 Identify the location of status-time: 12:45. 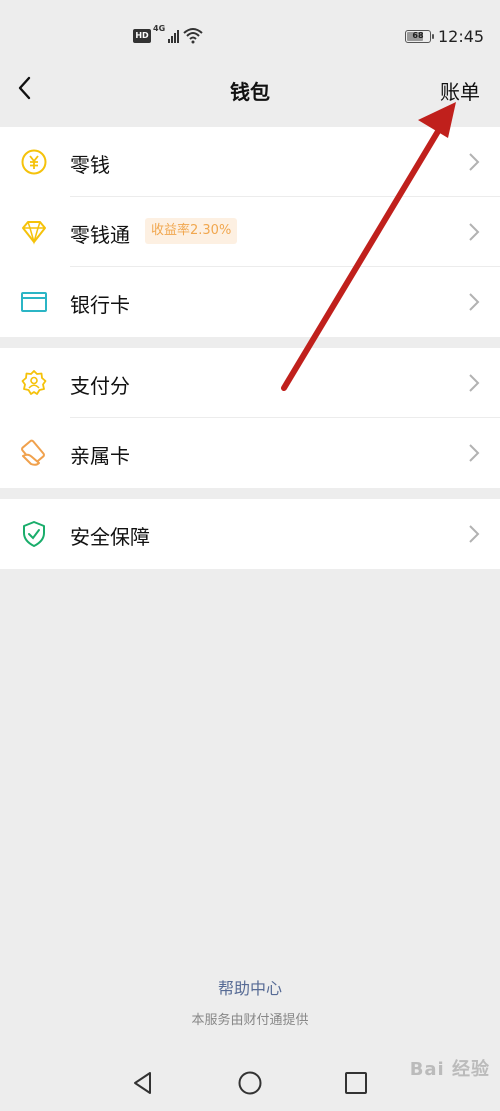
(461, 36).